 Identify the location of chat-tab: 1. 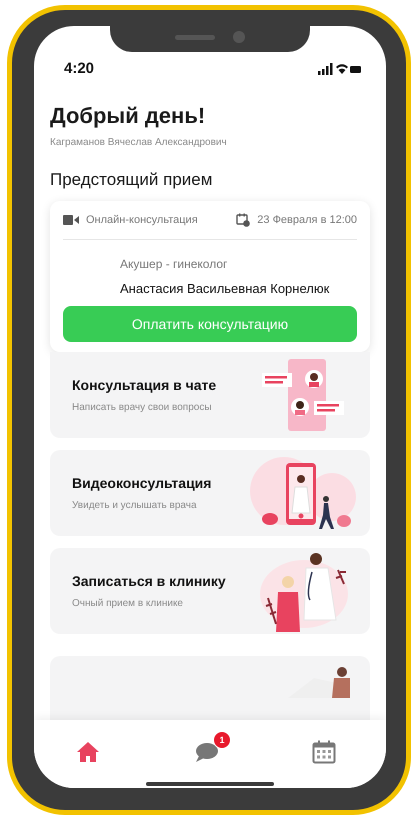
(209, 749).